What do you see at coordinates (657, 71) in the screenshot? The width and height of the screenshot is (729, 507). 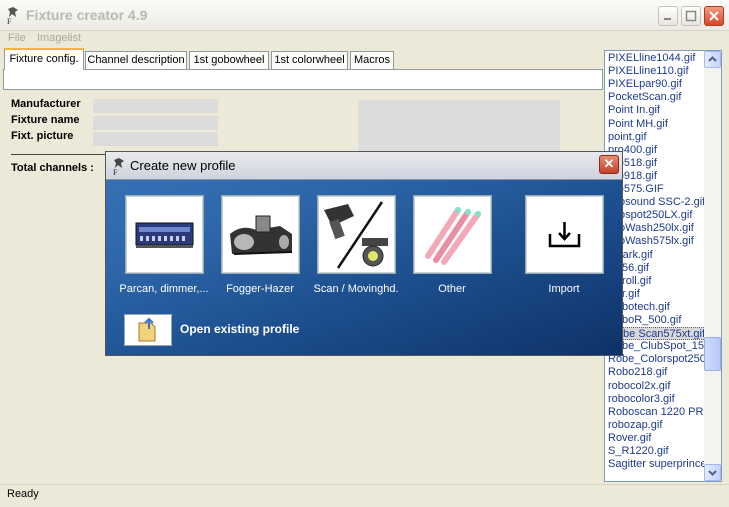 I see `list-item: PIXELline110.gif` at bounding box center [657, 71].